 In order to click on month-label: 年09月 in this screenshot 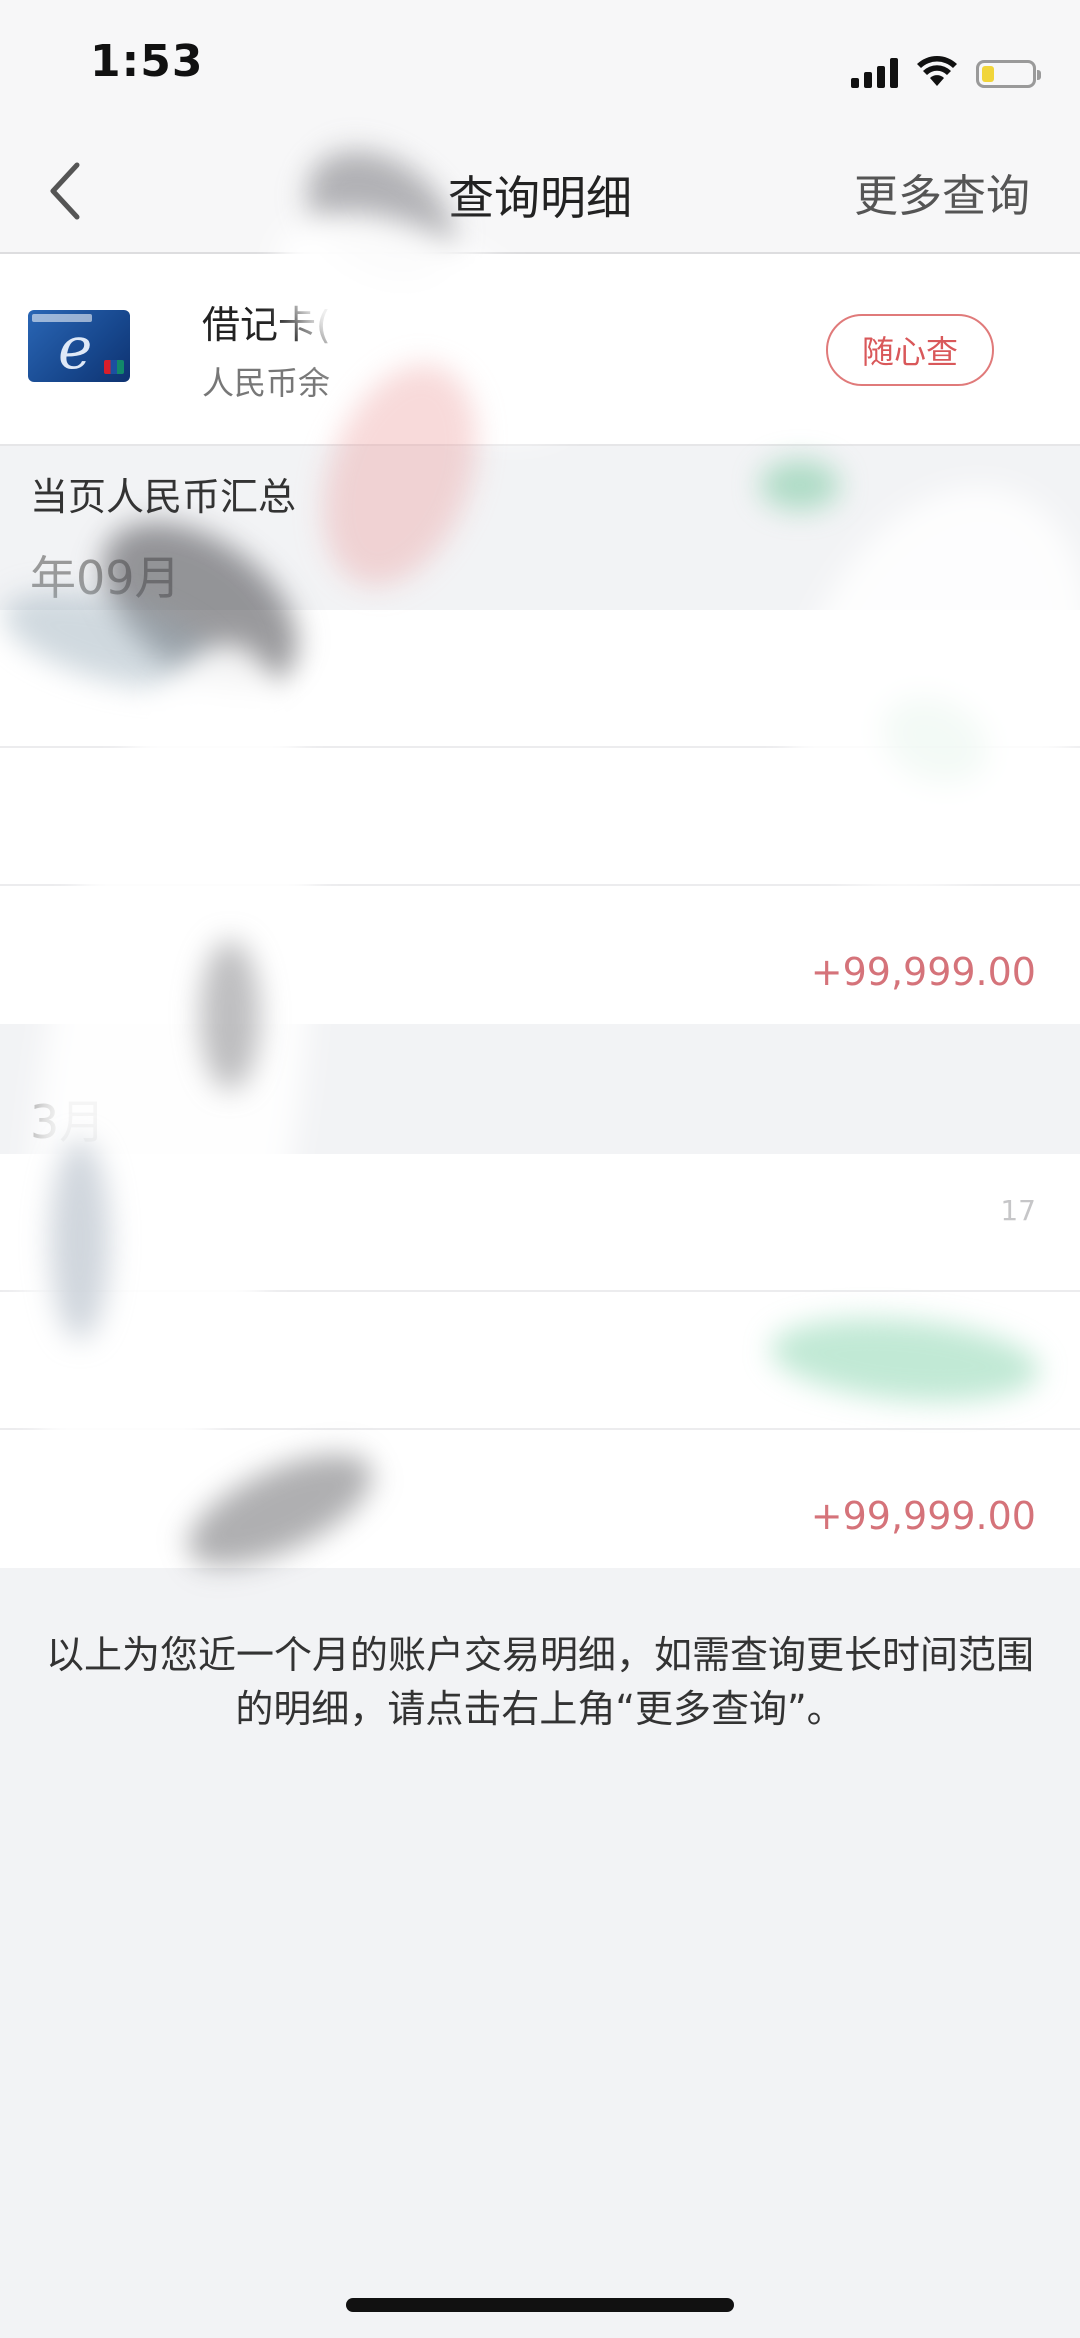, I will do `click(105, 578)`.